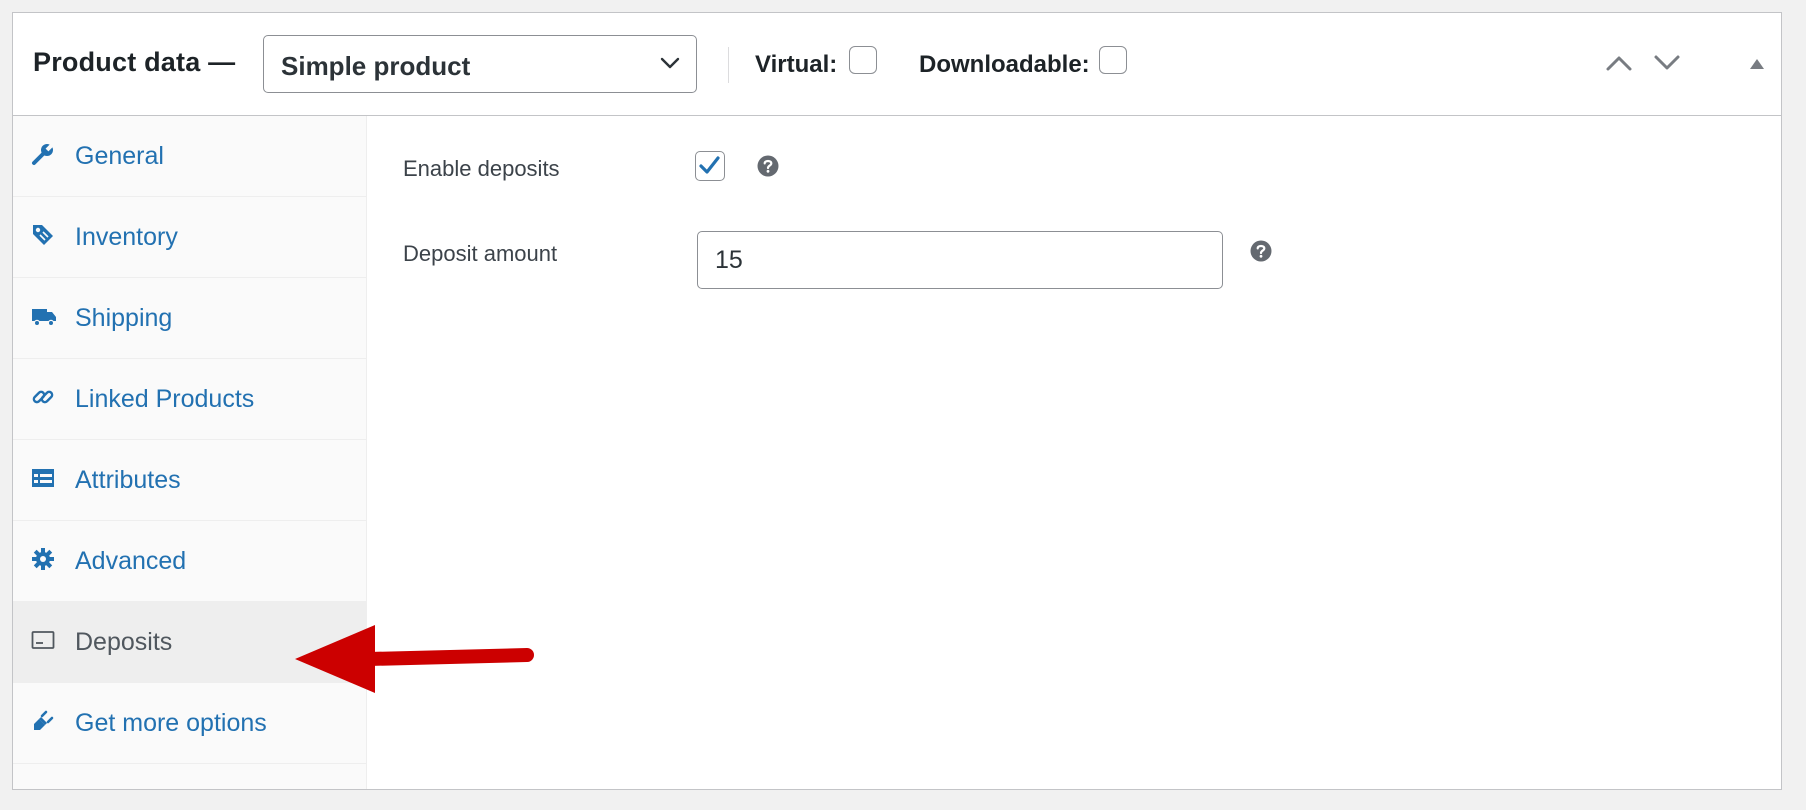 The image size is (1806, 810). What do you see at coordinates (1757, 66) in the screenshot?
I see `collapse-triangle-icon` at bounding box center [1757, 66].